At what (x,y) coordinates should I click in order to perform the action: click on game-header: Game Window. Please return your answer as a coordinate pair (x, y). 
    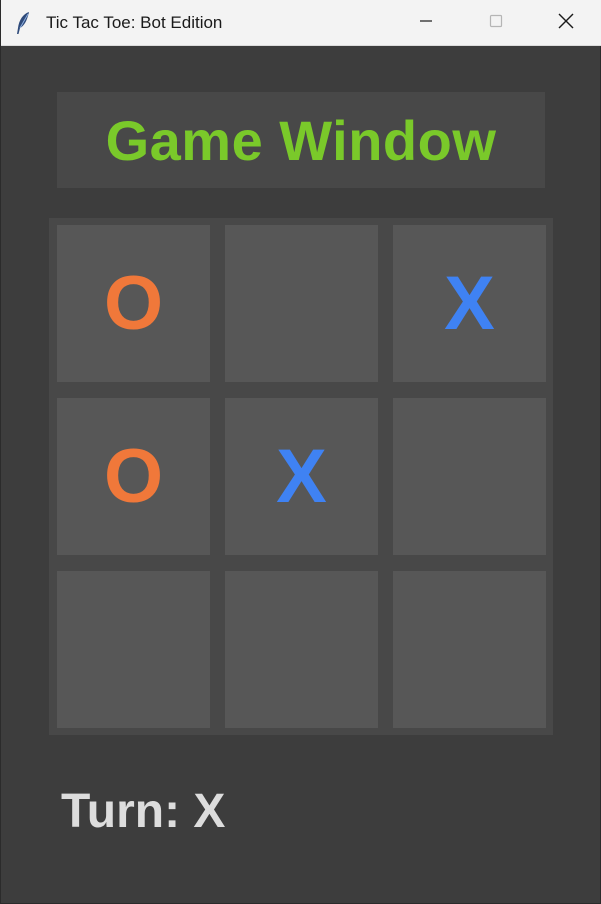
    Looking at the image, I should click on (301, 140).